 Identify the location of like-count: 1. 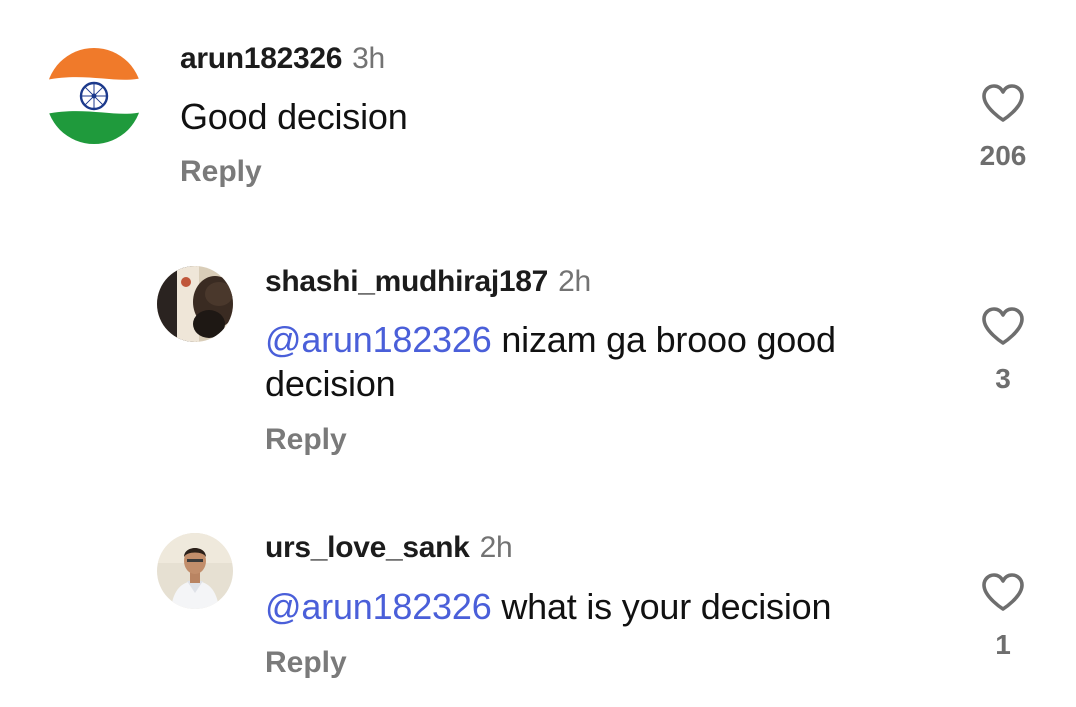
(1003, 644).